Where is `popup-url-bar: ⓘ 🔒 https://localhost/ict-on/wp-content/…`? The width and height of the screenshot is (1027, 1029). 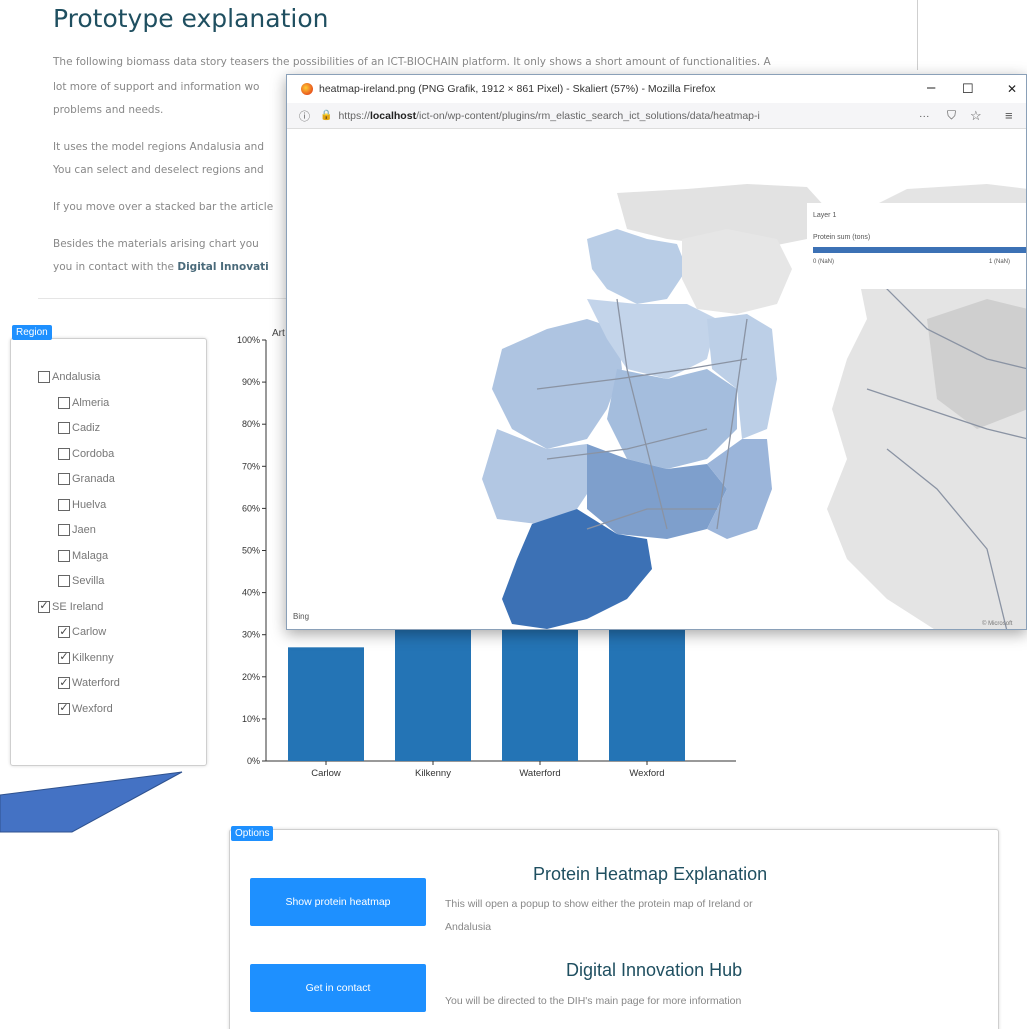 popup-url-bar: ⓘ 🔒 https://localhost/ict-on/wp-content/… is located at coordinates (656, 116).